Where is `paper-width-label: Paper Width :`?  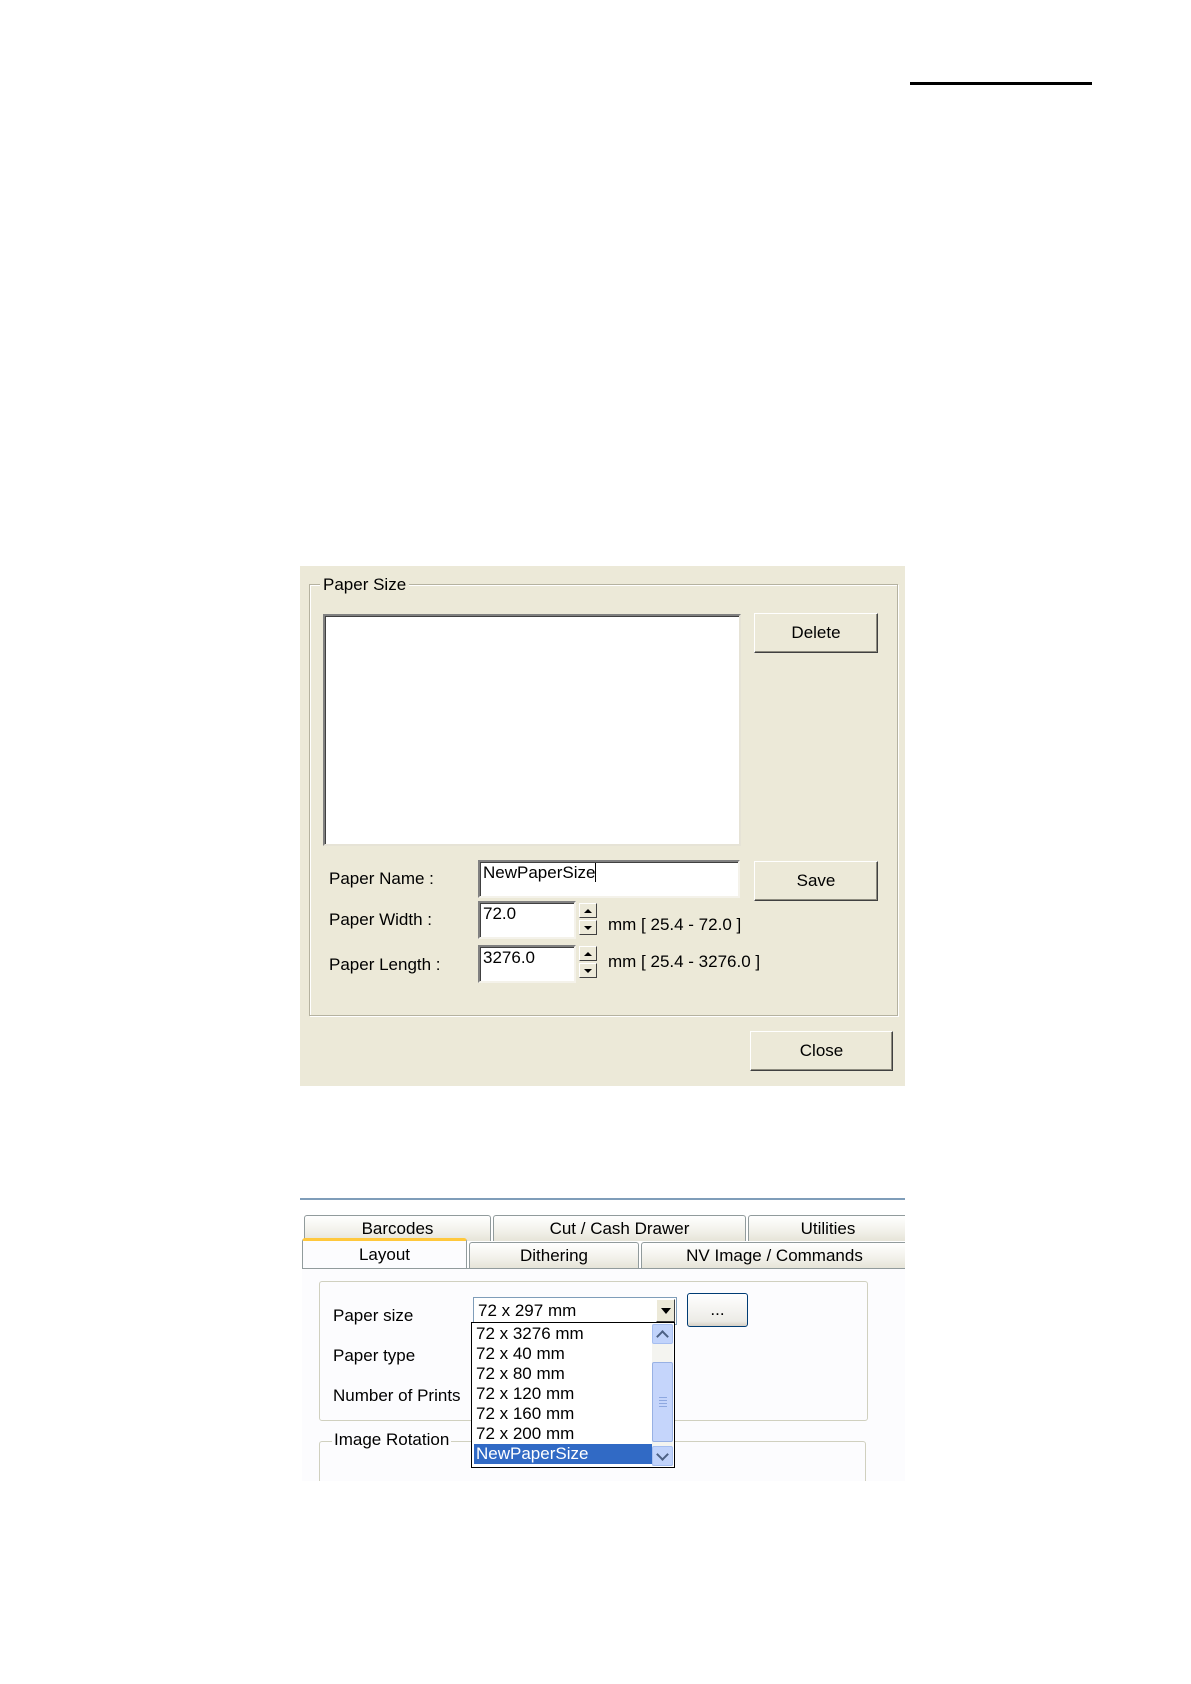 paper-width-label: Paper Width : is located at coordinates (380, 919).